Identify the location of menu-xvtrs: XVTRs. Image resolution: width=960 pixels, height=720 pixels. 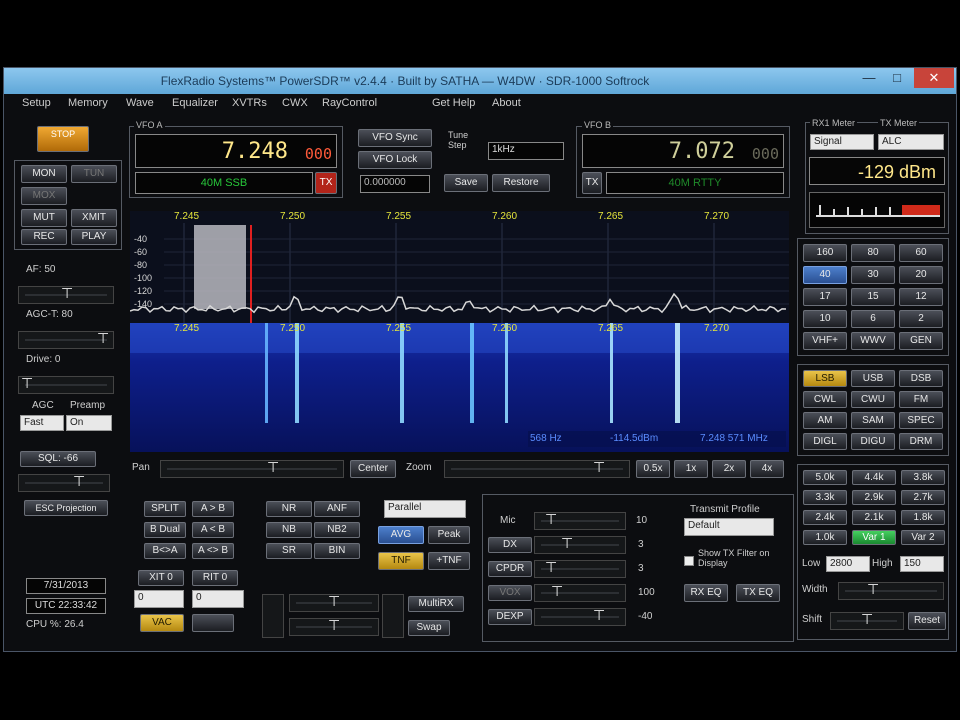
(249, 103).